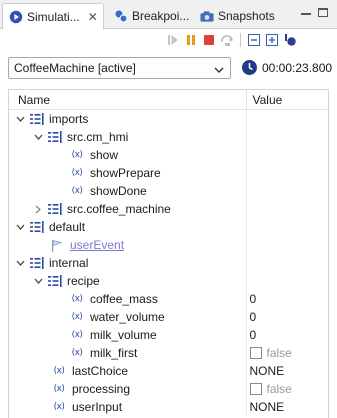 Image resolution: width=337 pixels, height=418 pixels. I want to click on name-cell: (x) milk_volume, so click(128, 335).